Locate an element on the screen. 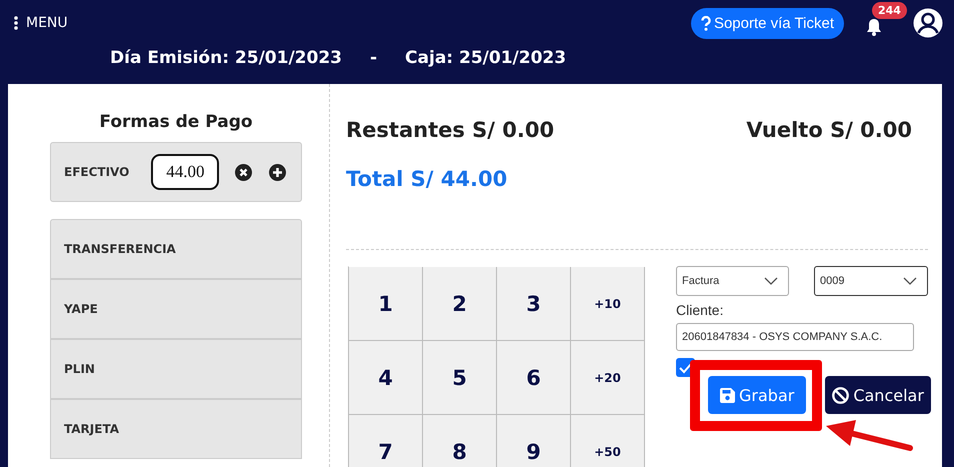  keypad-key: 4 is located at coordinates (386, 378).